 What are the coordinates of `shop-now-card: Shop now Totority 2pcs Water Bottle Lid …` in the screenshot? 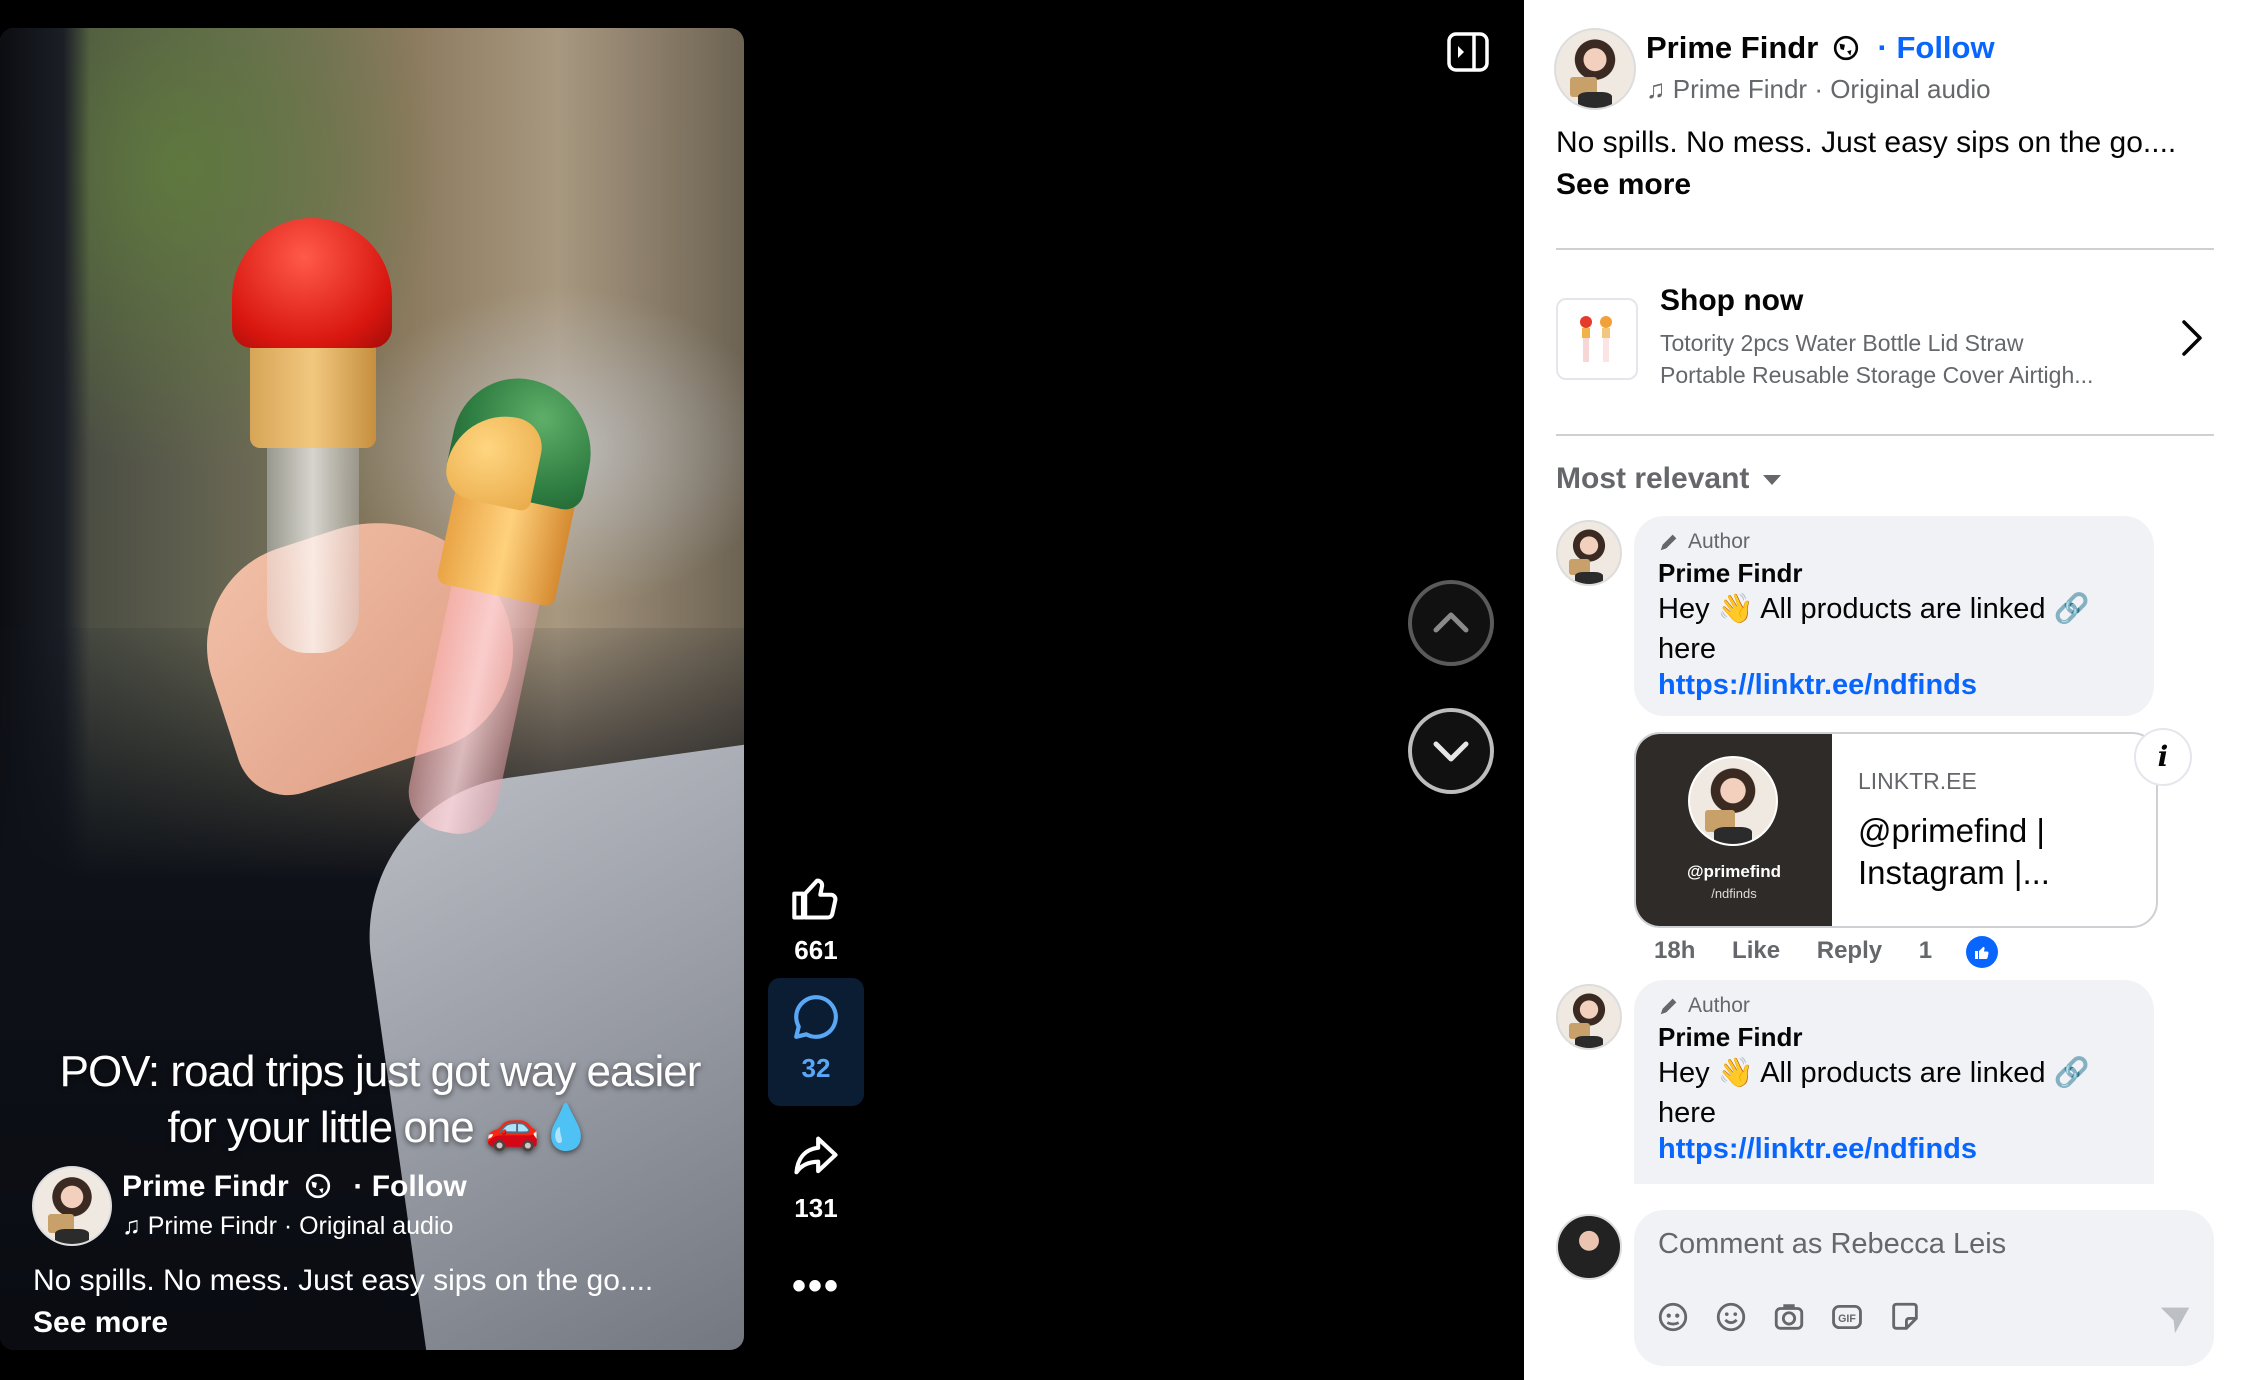 It's located at (1885, 345).